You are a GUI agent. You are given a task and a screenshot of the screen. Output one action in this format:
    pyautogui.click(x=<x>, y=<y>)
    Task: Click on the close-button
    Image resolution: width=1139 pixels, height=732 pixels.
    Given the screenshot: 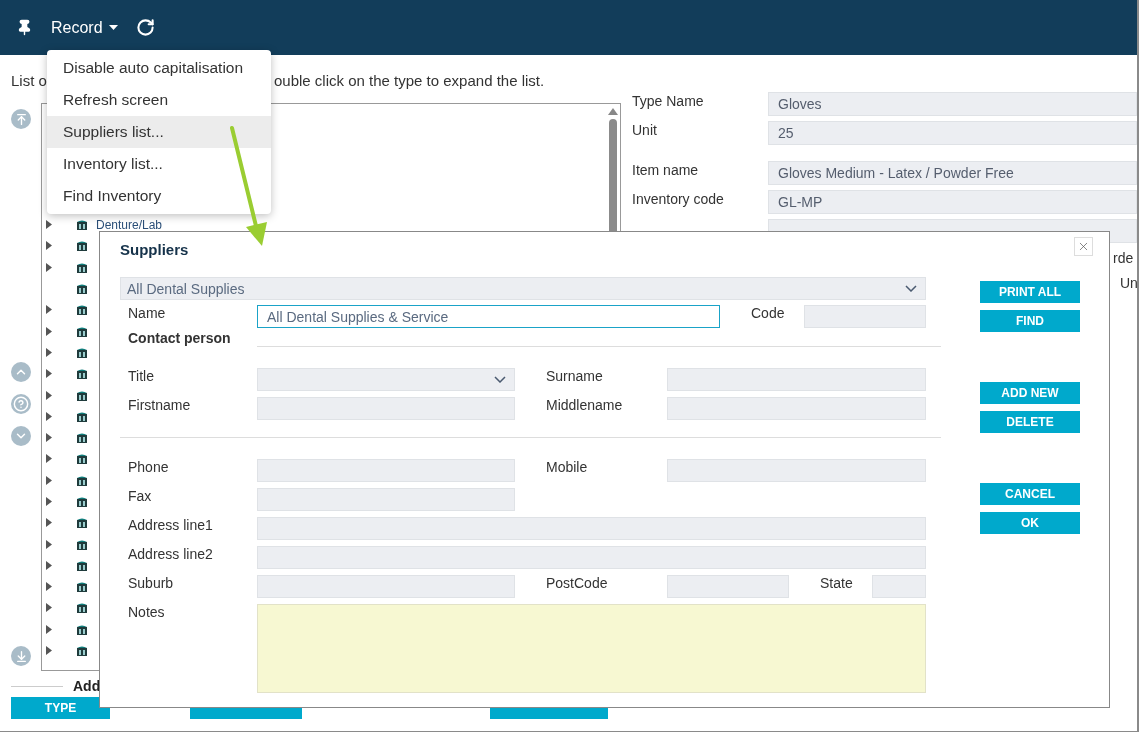 What is the action you would take?
    pyautogui.click(x=1083, y=246)
    